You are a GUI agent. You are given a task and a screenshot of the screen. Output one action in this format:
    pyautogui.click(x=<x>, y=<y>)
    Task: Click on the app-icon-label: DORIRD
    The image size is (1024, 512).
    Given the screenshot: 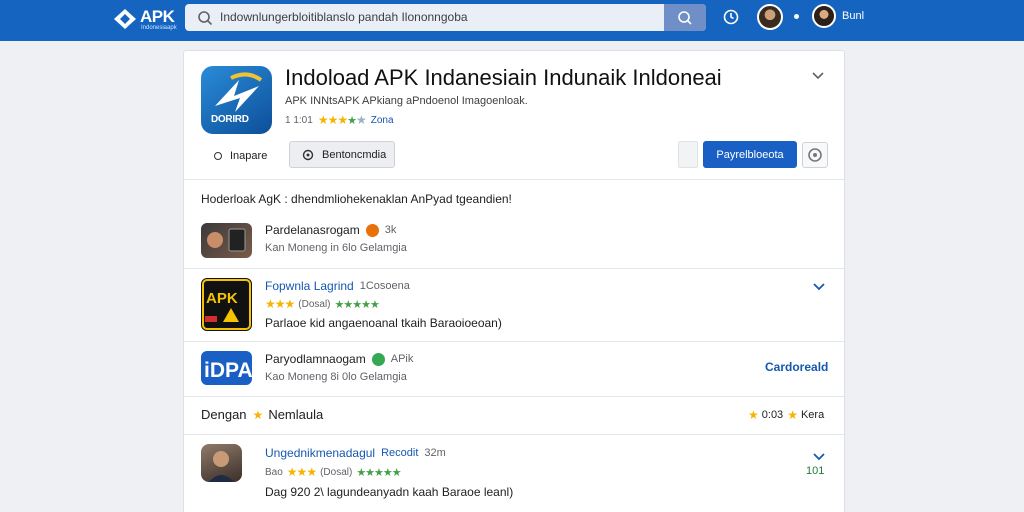 What is the action you would take?
    pyautogui.click(x=230, y=119)
    